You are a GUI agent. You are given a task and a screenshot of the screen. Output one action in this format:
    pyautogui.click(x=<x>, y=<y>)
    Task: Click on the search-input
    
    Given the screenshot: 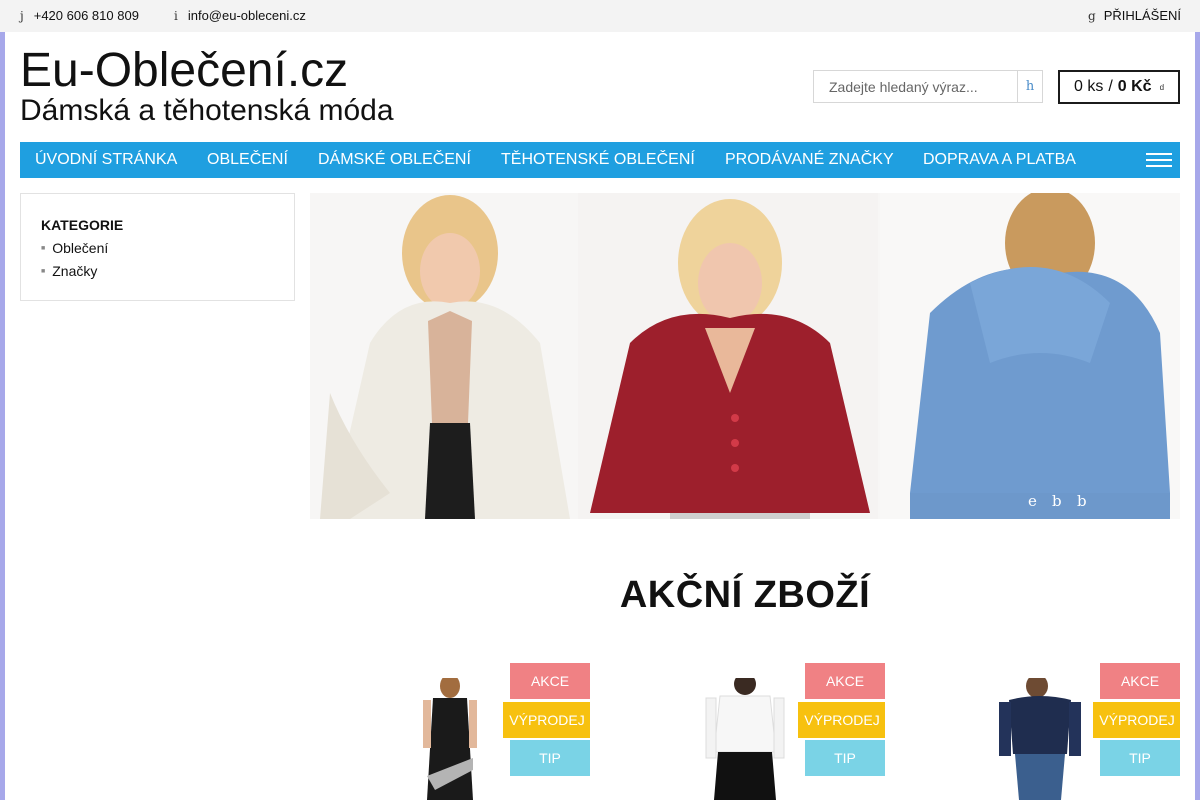 What is the action you would take?
    pyautogui.click(x=916, y=86)
    